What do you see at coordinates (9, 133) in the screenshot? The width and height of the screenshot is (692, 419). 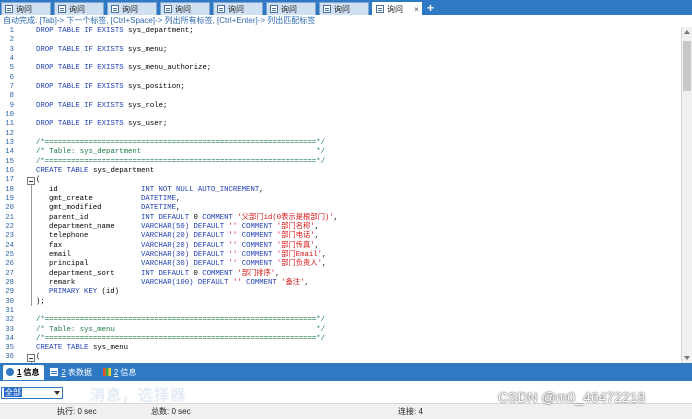 I see `line-number: 12` at bounding box center [9, 133].